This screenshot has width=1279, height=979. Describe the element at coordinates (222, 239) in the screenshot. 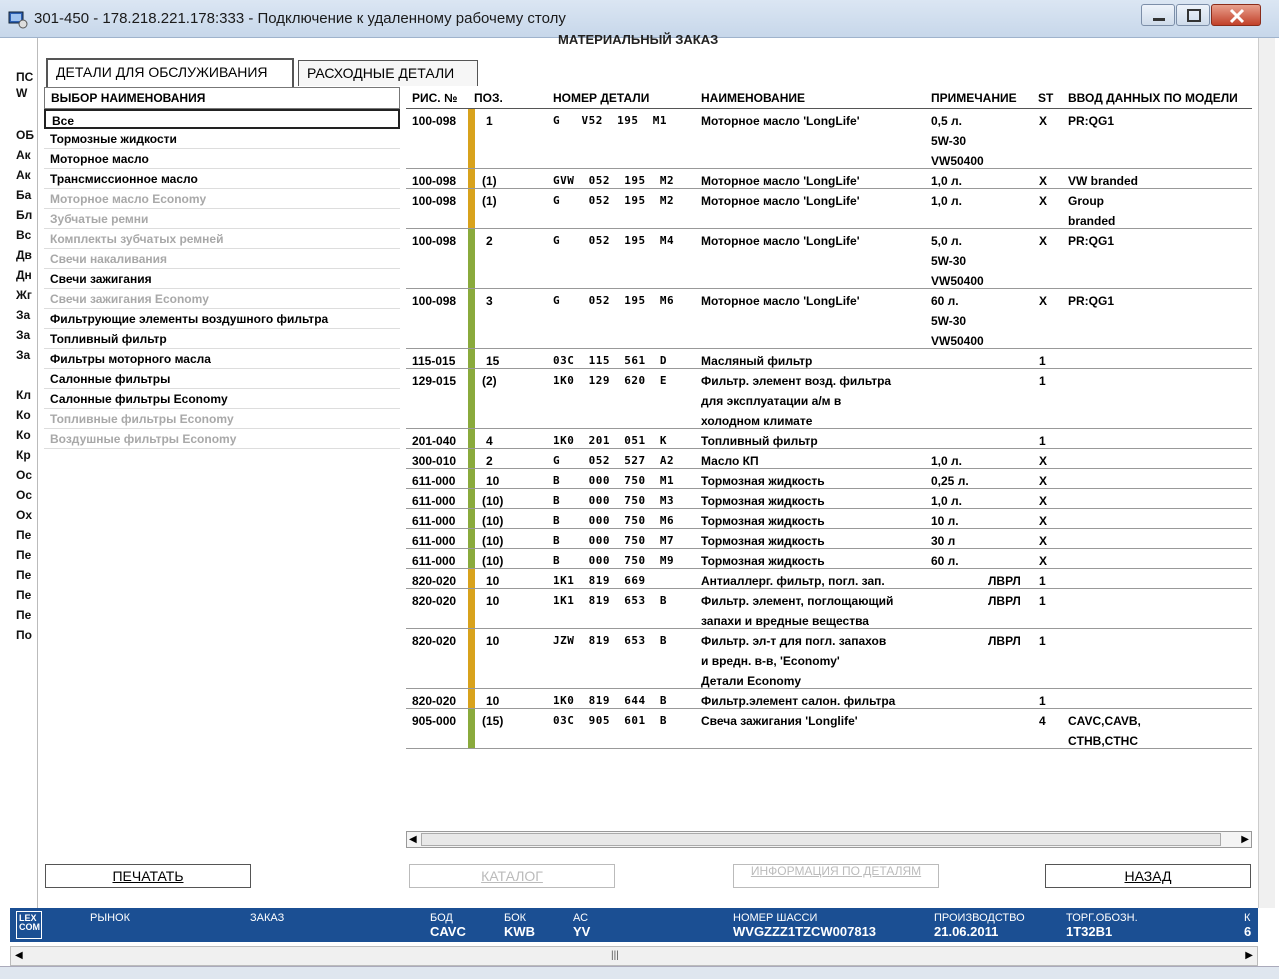

I see `category-item: Комплекты зубчатых ремней` at that location.